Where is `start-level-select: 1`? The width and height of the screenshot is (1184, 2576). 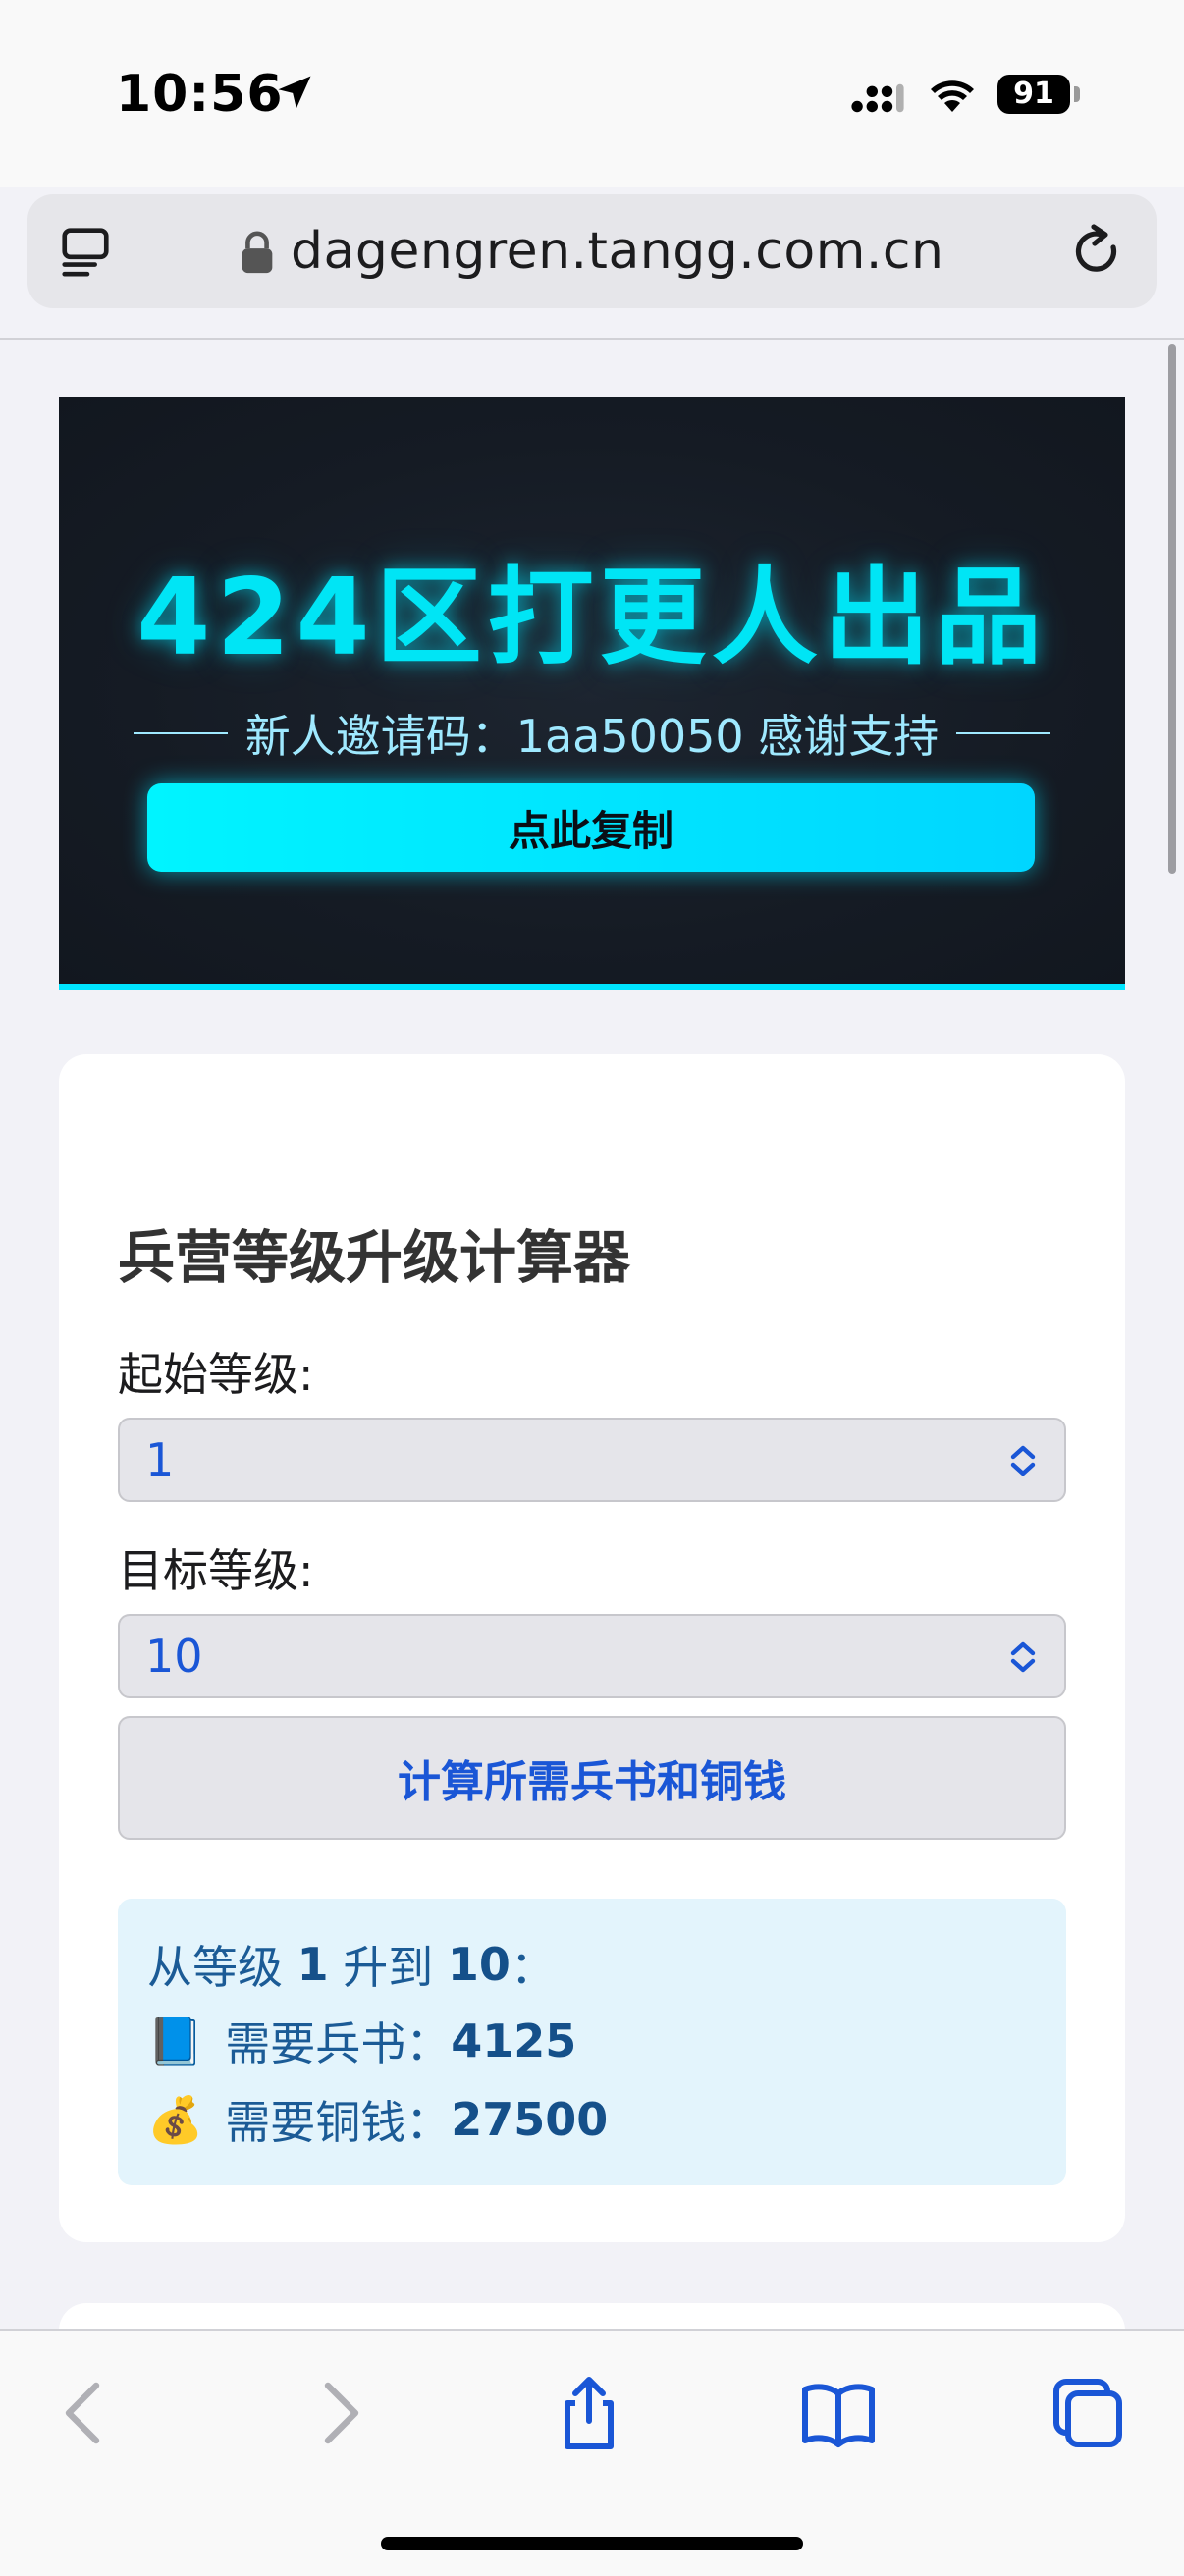 start-level-select: 1 is located at coordinates (592, 1460).